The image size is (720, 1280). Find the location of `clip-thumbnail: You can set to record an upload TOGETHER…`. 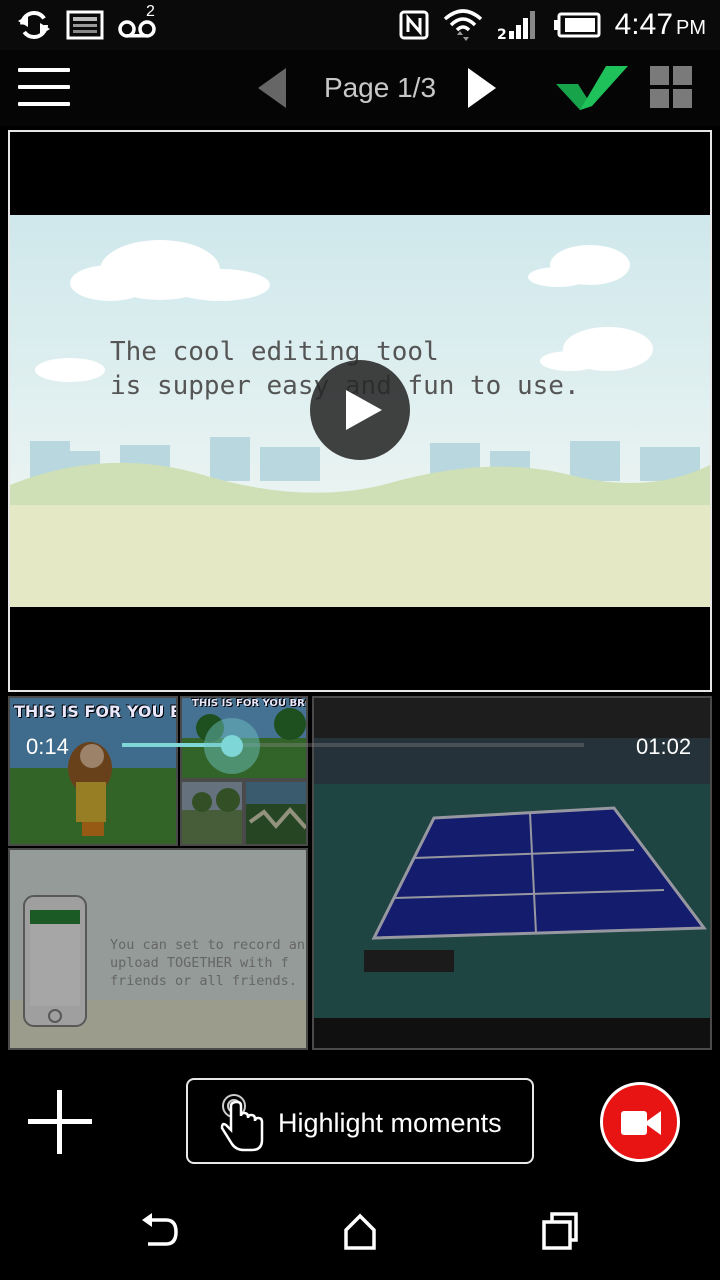

clip-thumbnail: You can set to record an upload TOGETHER… is located at coordinates (158, 949).